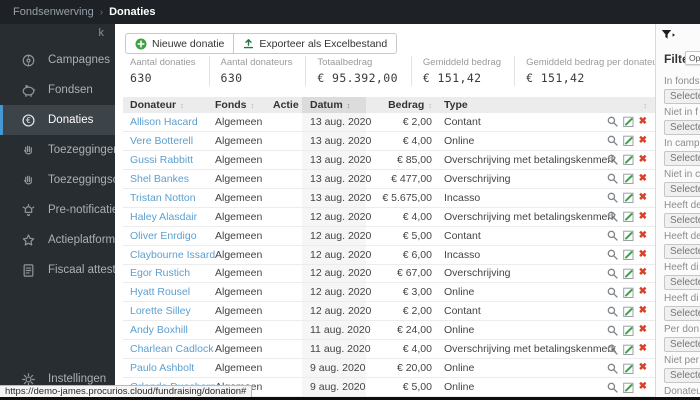 This screenshot has width=700, height=400. What do you see at coordinates (289, 105) in the screenshot?
I see `column-header-actie: Actie↕` at bounding box center [289, 105].